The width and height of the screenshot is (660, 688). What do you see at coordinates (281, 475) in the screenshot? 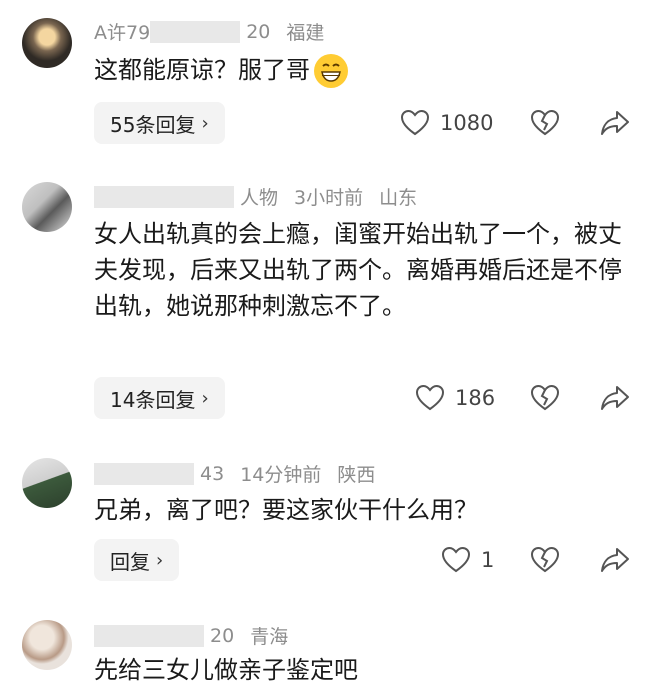
I see `timestamp: 14分钟前` at bounding box center [281, 475].